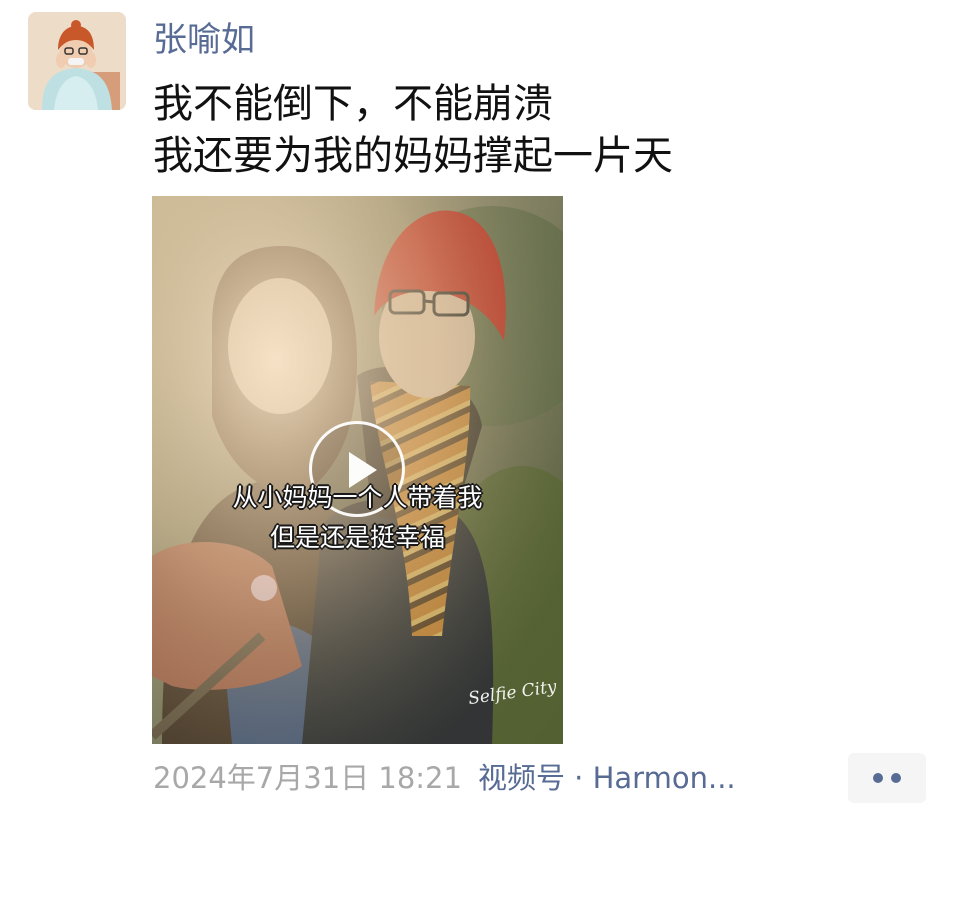  I want to click on post-text-line: 我不能倒下，不能崩溃, so click(353, 104).